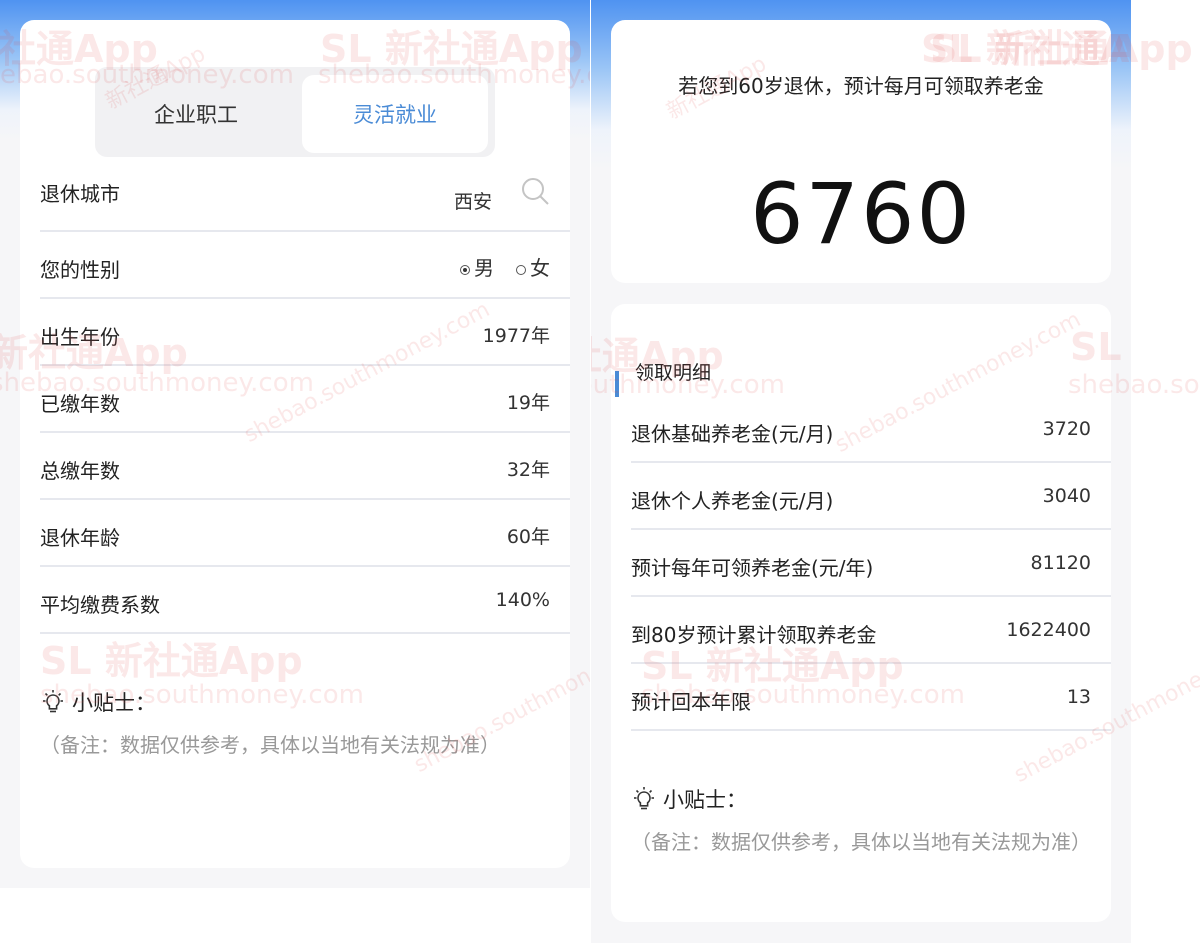 The height and width of the screenshot is (943, 1200). What do you see at coordinates (861, 214) in the screenshot?
I see `monthly-pension-value: 6760` at bounding box center [861, 214].